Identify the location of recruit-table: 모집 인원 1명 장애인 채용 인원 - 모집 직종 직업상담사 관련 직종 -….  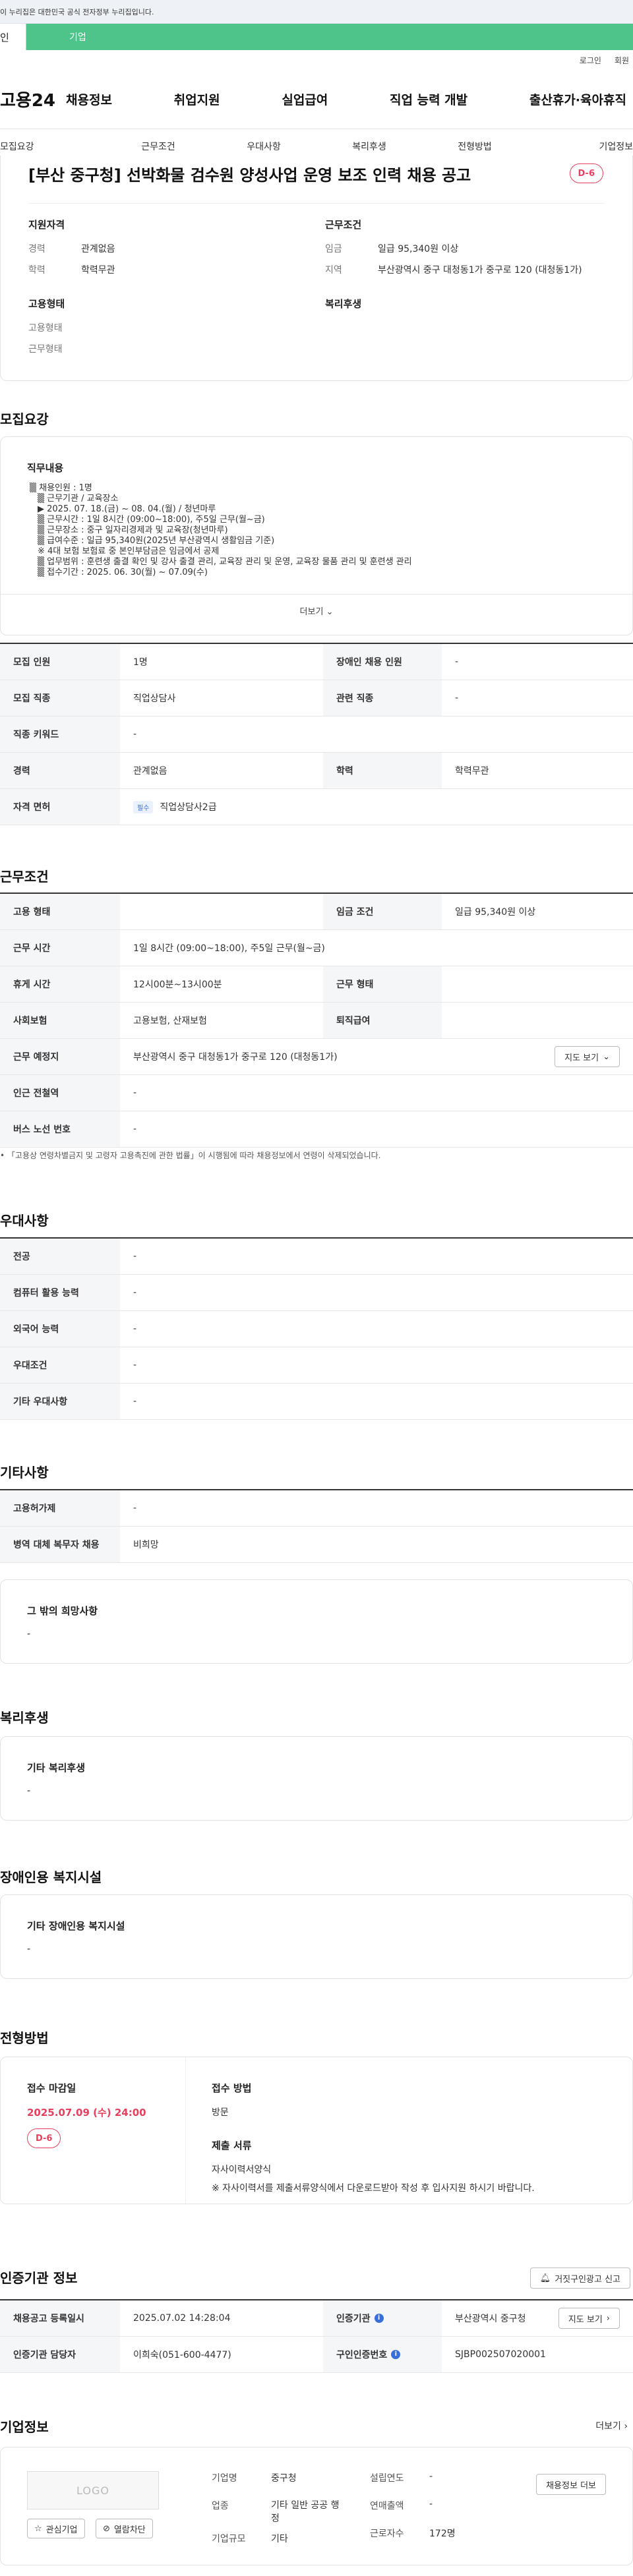
(316, 734).